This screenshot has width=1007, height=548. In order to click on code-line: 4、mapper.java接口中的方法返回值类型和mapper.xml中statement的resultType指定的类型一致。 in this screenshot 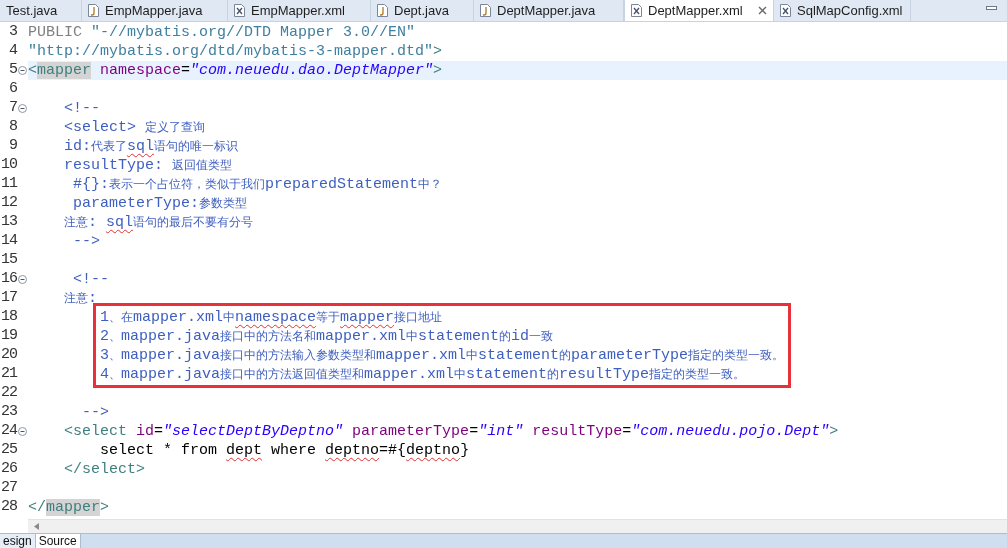, I will do `click(422, 374)`.